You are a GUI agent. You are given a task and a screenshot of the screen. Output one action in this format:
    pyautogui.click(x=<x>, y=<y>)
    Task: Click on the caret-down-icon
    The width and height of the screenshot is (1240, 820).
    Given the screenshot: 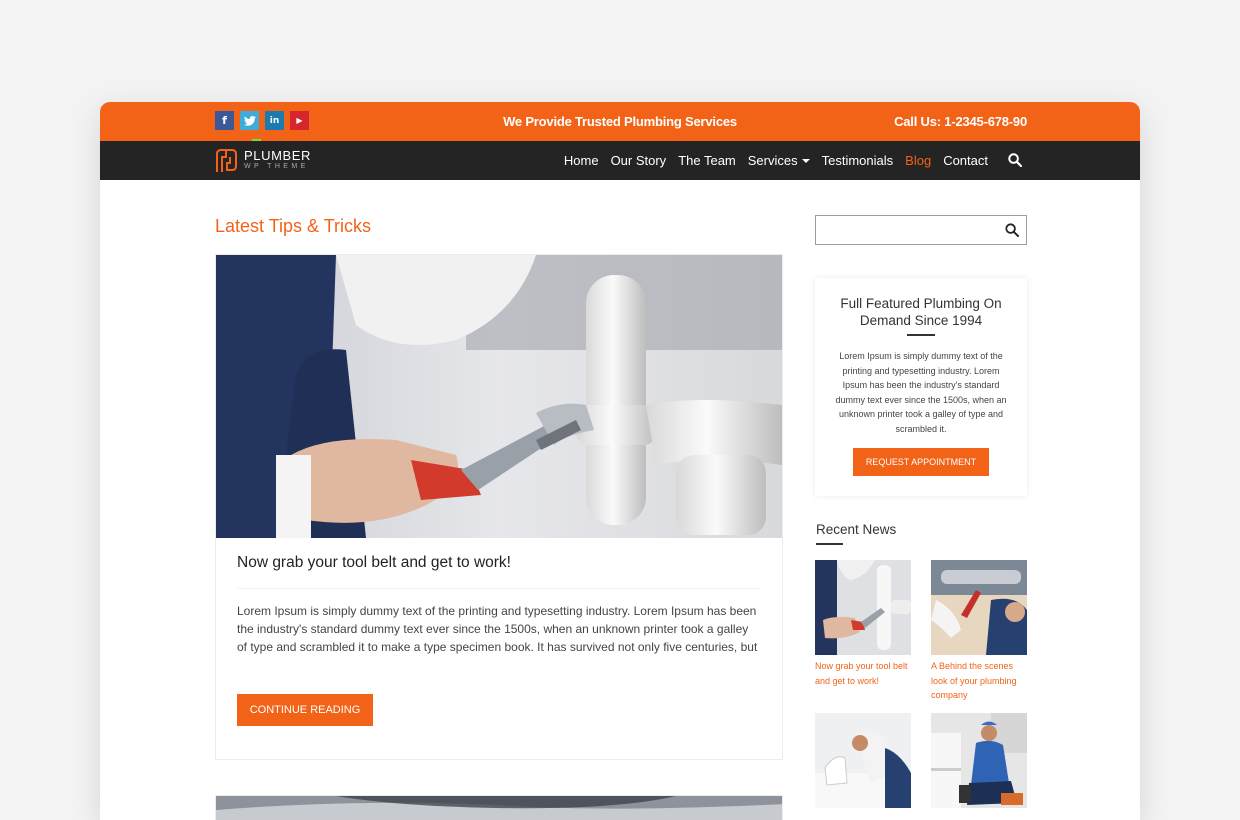 What is the action you would take?
    pyautogui.click(x=805, y=160)
    